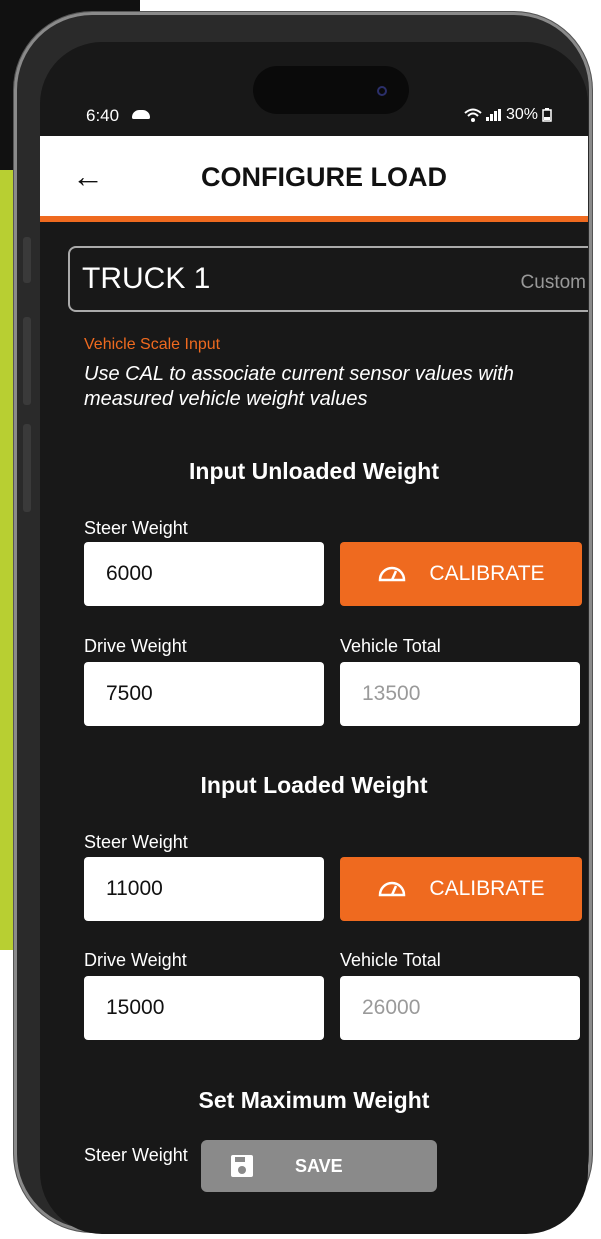  What do you see at coordinates (135, 960) in the screenshot?
I see `loaded-drive-label: Drive Weight` at bounding box center [135, 960].